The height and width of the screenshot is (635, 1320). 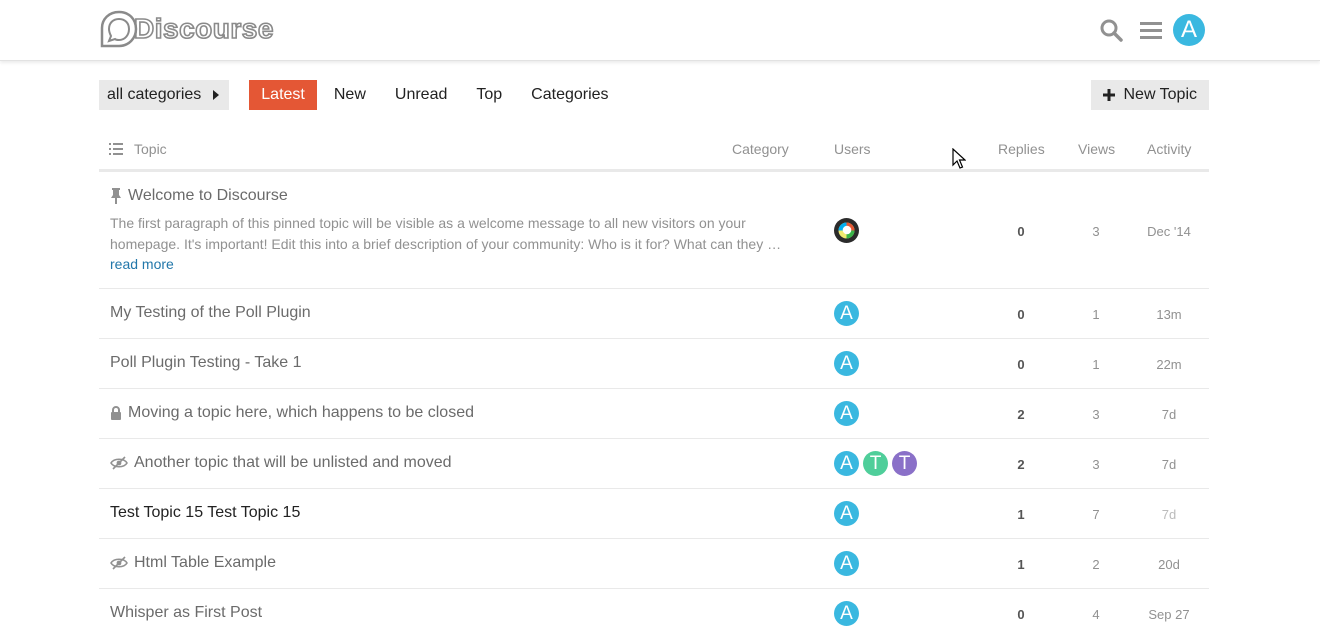 What do you see at coordinates (660, 30) in the screenshot?
I see `site-header: Discourse A` at bounding box center [660, 30].